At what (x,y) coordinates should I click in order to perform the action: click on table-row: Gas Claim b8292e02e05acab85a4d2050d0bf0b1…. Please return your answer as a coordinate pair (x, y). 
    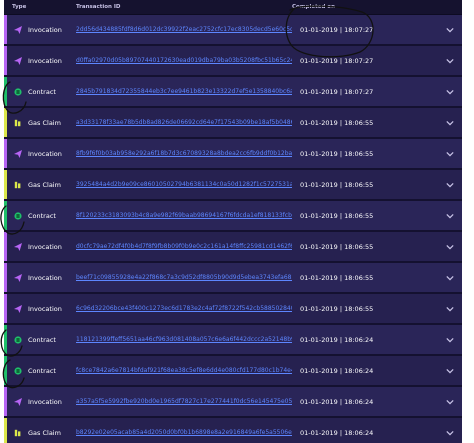
    Looking at the image, I should click on (233, 430).